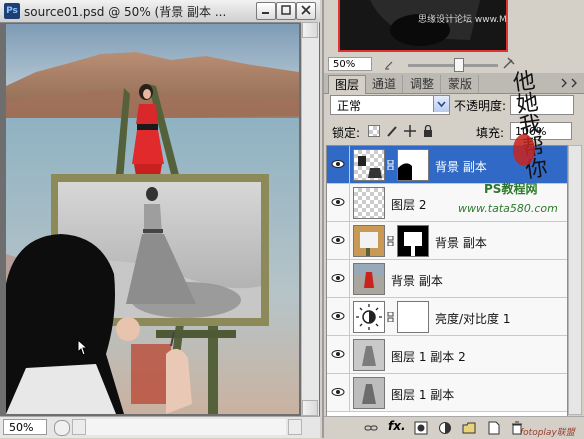 Image resolution: width=584 pixels, height=439 pixels. I want to click on blend-mode-value: 正常, so click(349, 106).